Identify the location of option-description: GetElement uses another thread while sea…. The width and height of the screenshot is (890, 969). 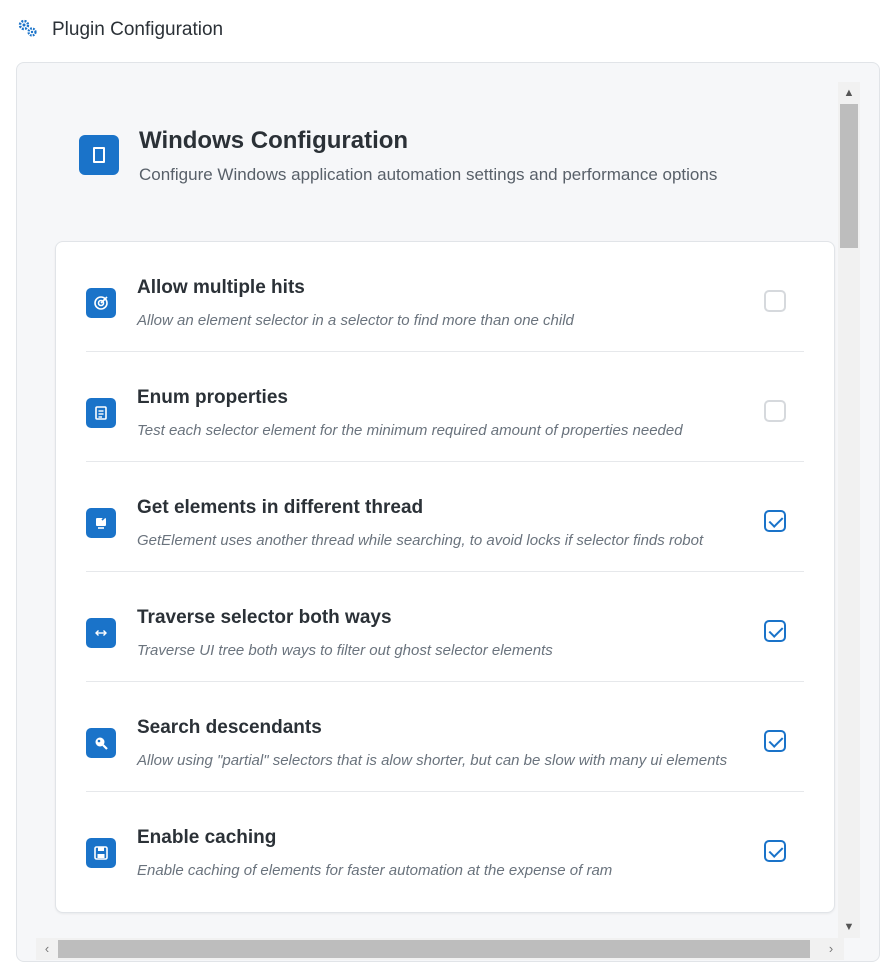
(420, 540).